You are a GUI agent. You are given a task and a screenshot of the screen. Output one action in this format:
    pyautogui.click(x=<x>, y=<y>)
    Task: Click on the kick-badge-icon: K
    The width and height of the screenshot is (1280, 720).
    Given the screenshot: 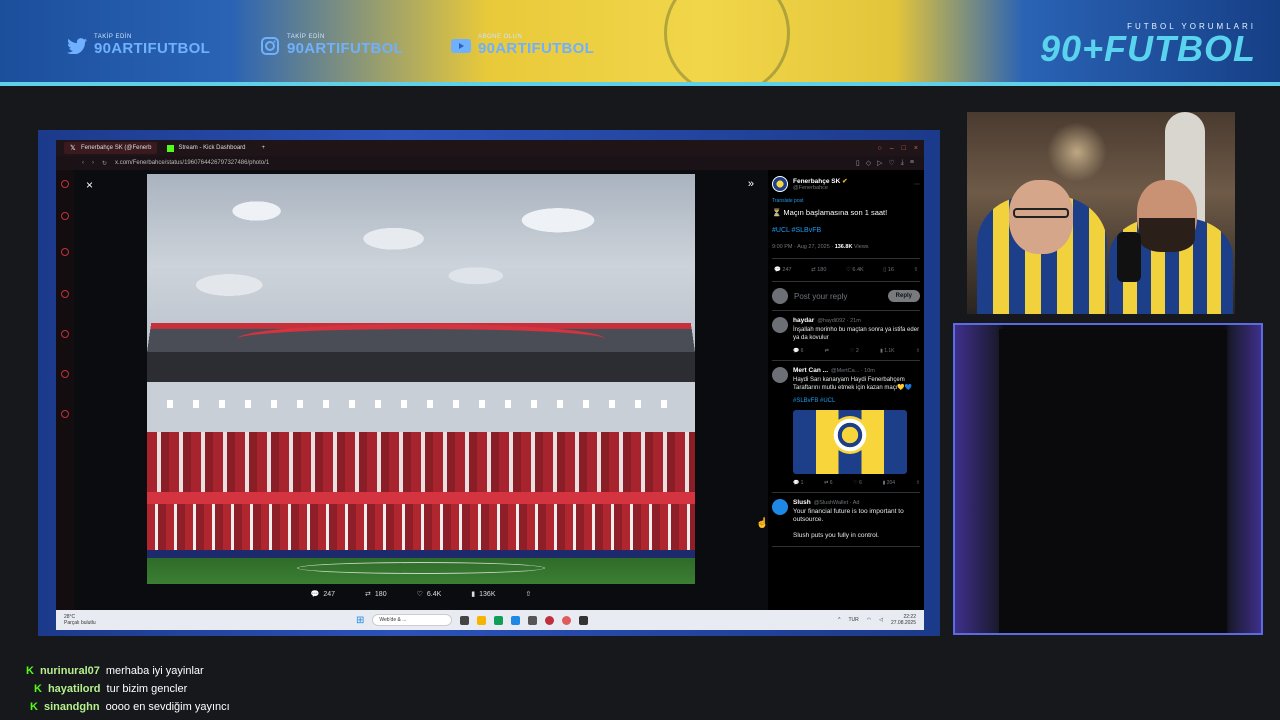 What is the action you would take?
    pyautogui.click(x=38, y=689)
    